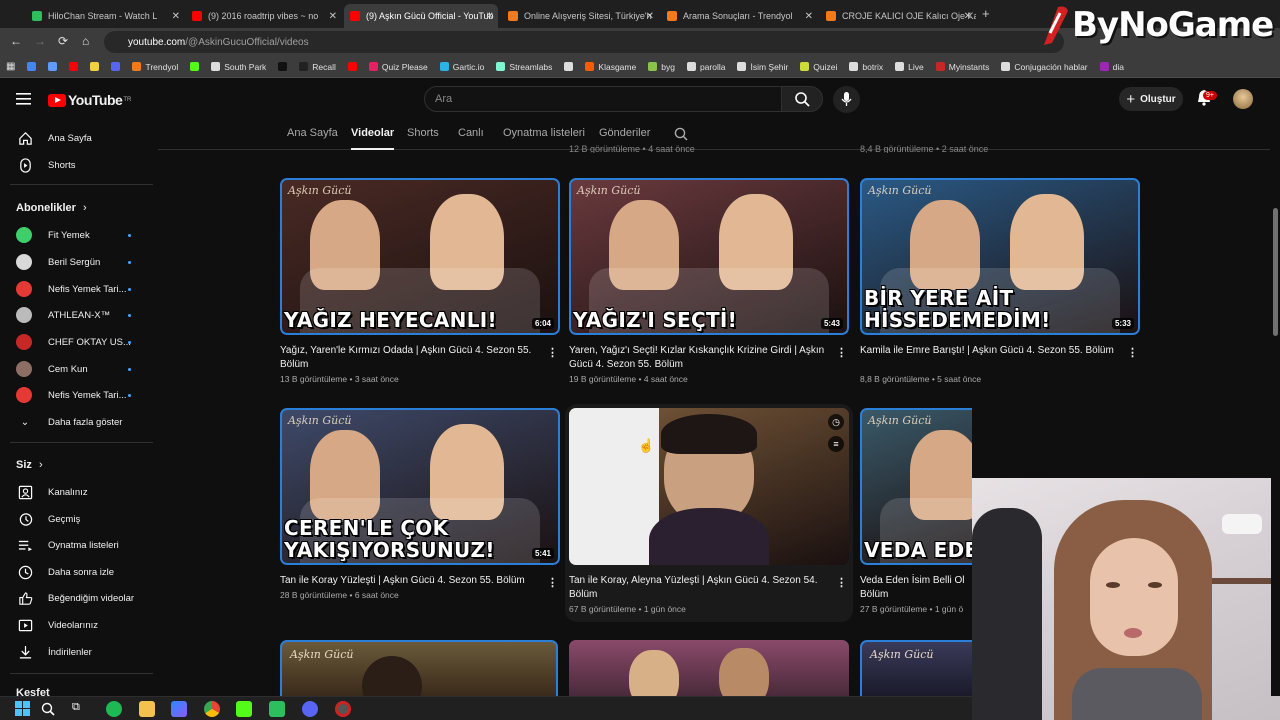 The image size is (1280, 720). I want to click on back-icon: ←, so click(16, 41).